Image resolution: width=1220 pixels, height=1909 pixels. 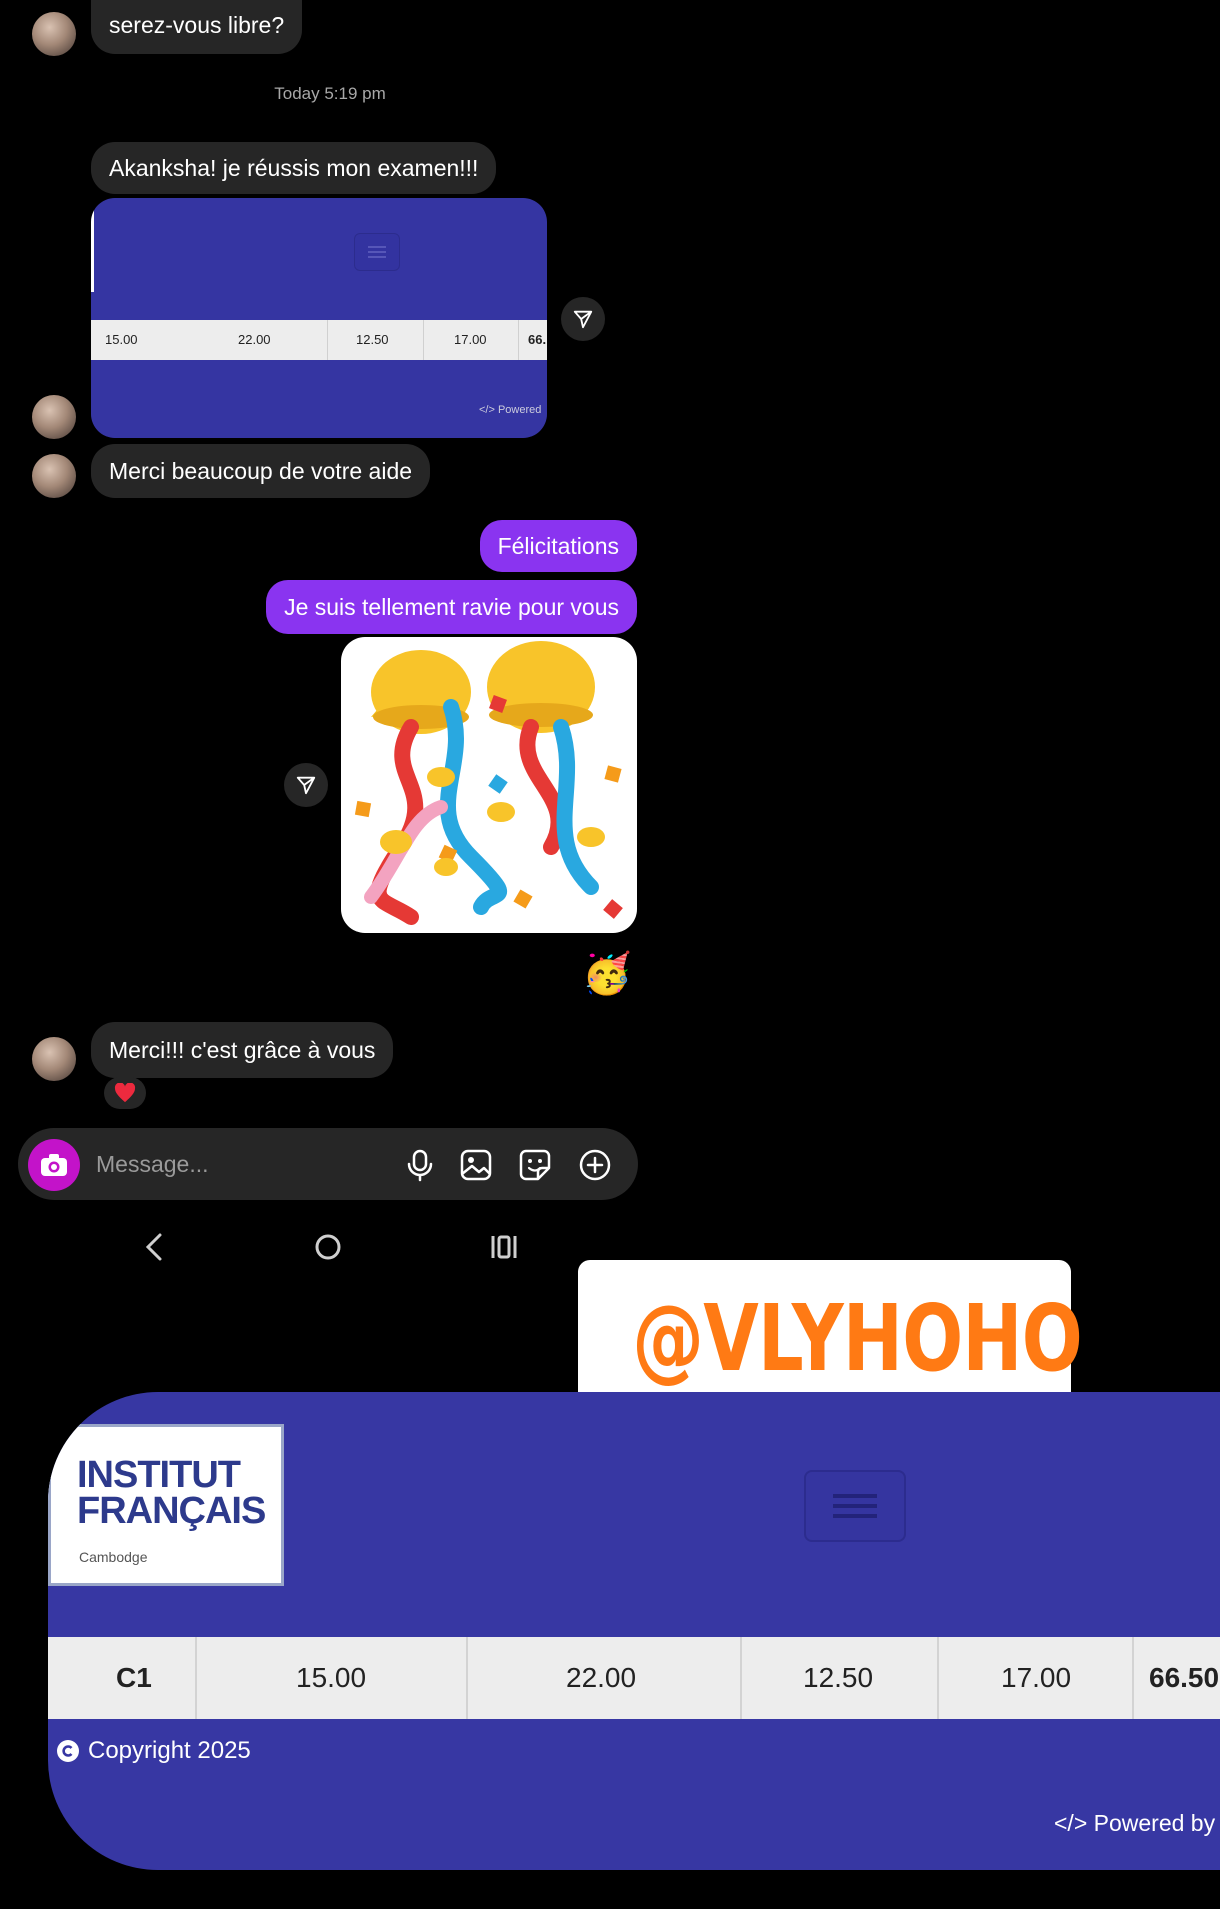 I want to click on heart-reaction, so click(x=125, y=1093).